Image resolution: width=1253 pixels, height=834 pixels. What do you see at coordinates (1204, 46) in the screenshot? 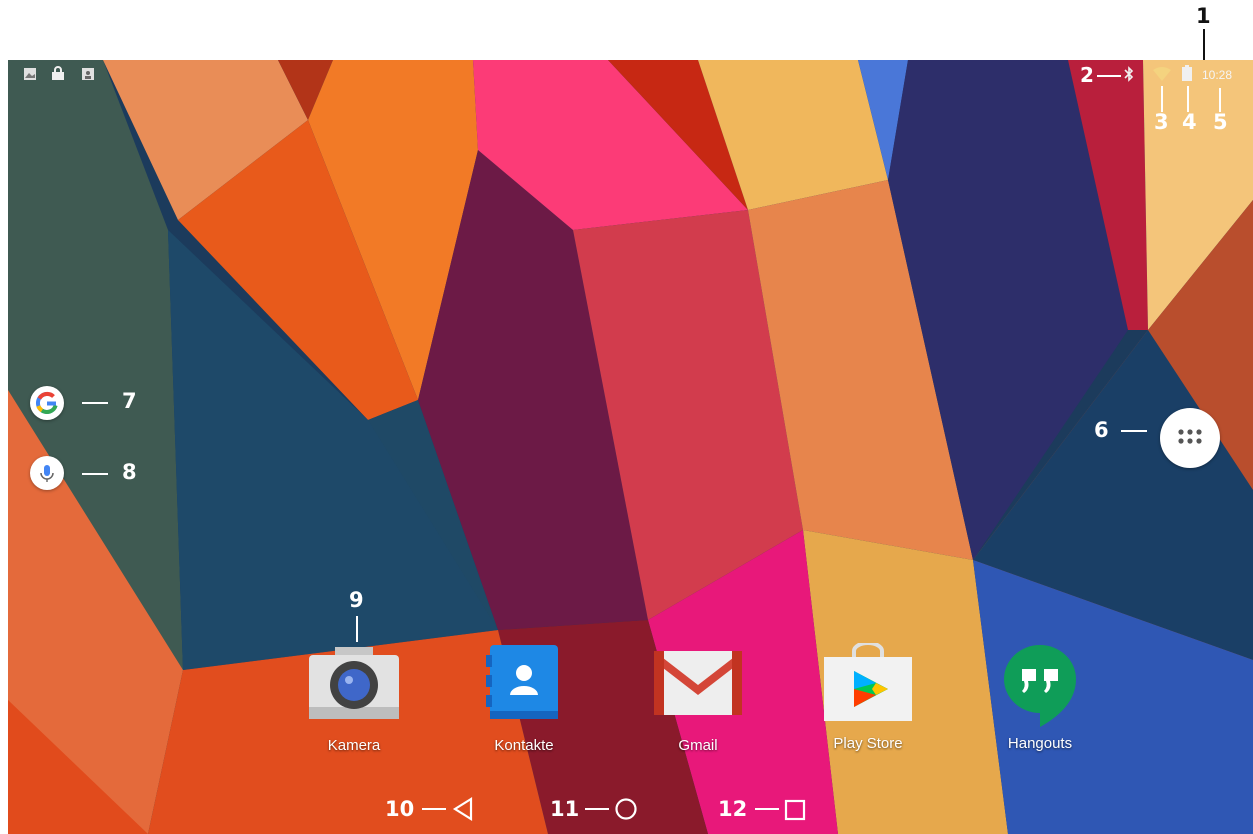
I see `callout-1-line` at bounding box center [1204, 46].